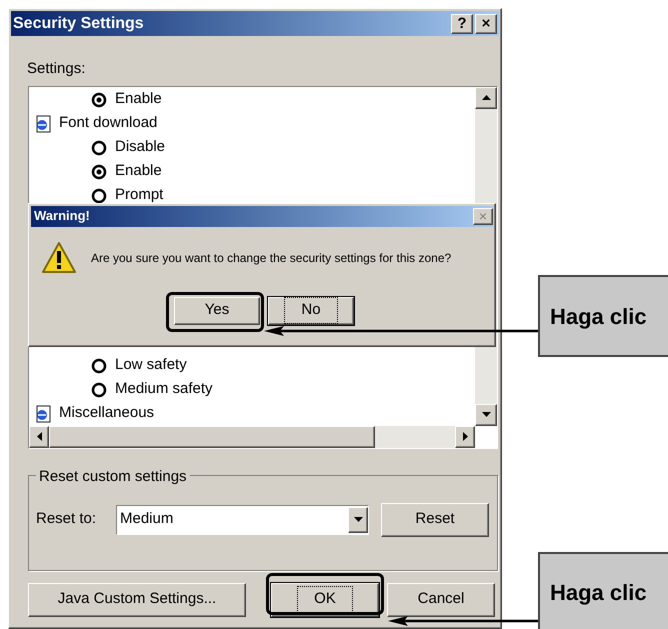 Image resolution: width=668 pixels, height=629 pixels. I want to click on category-label: Font download, so click(108, 123).